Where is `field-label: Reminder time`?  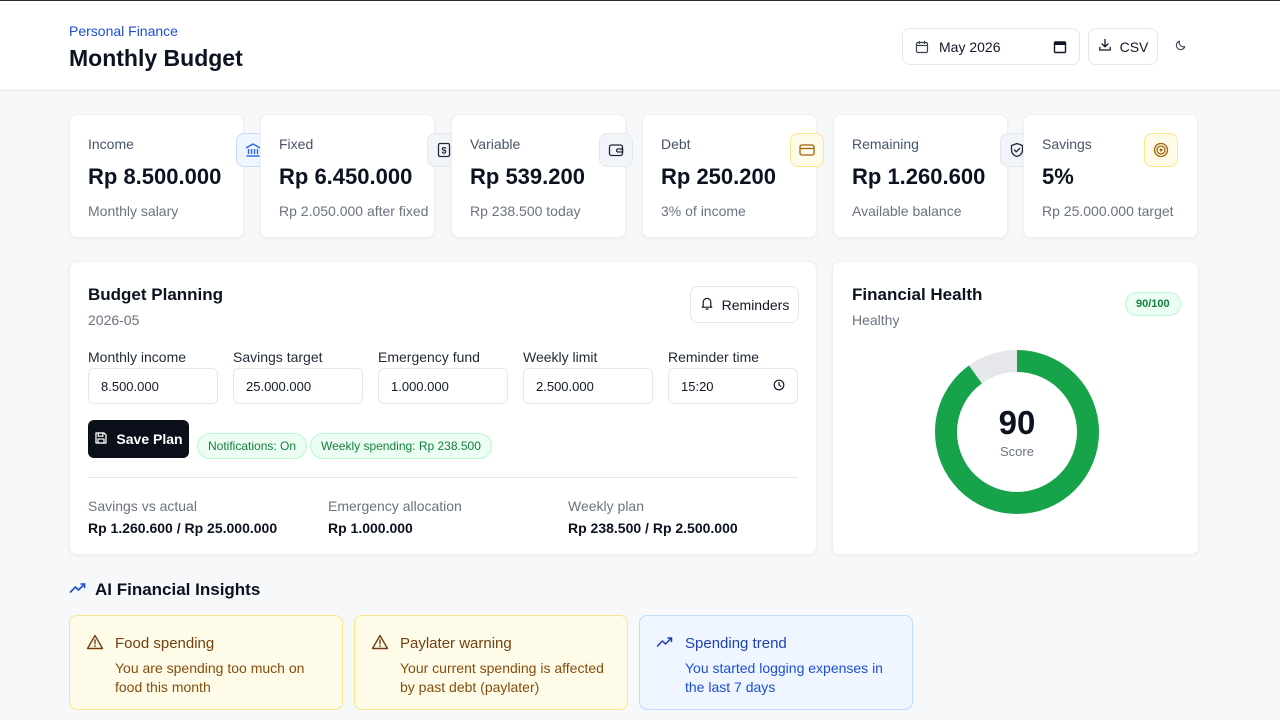 field-label: Reminder time is located at coordinates (714, 357).